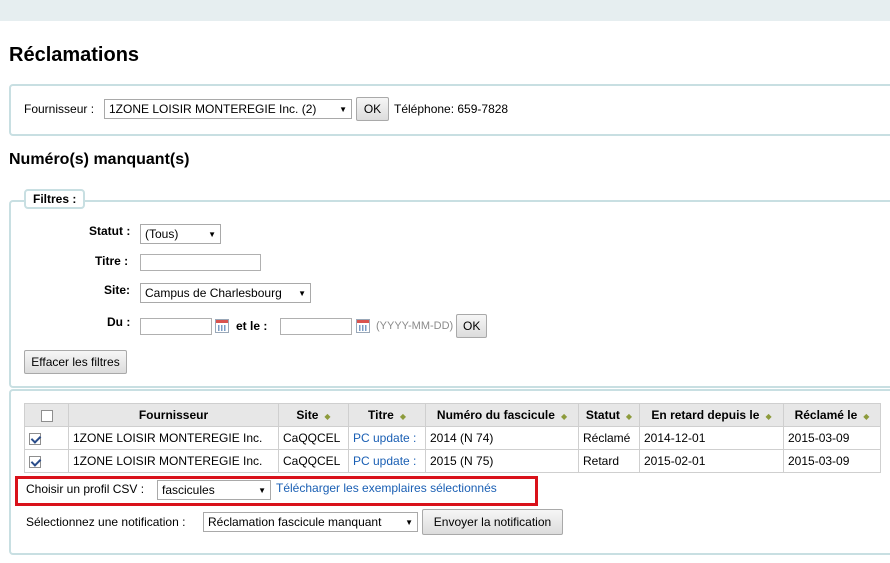 The width and height of the screenshot is (890, 563). Describe the element at coordinates (609, 461) in the screenshot. I see `cell-status: Retard` at that location.